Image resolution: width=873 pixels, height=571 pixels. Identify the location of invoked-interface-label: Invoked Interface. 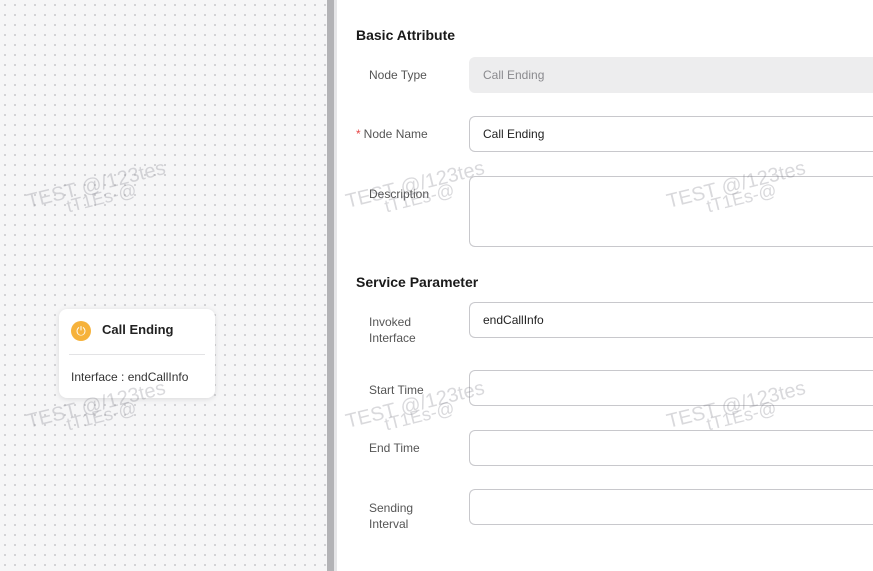
(392, 330).